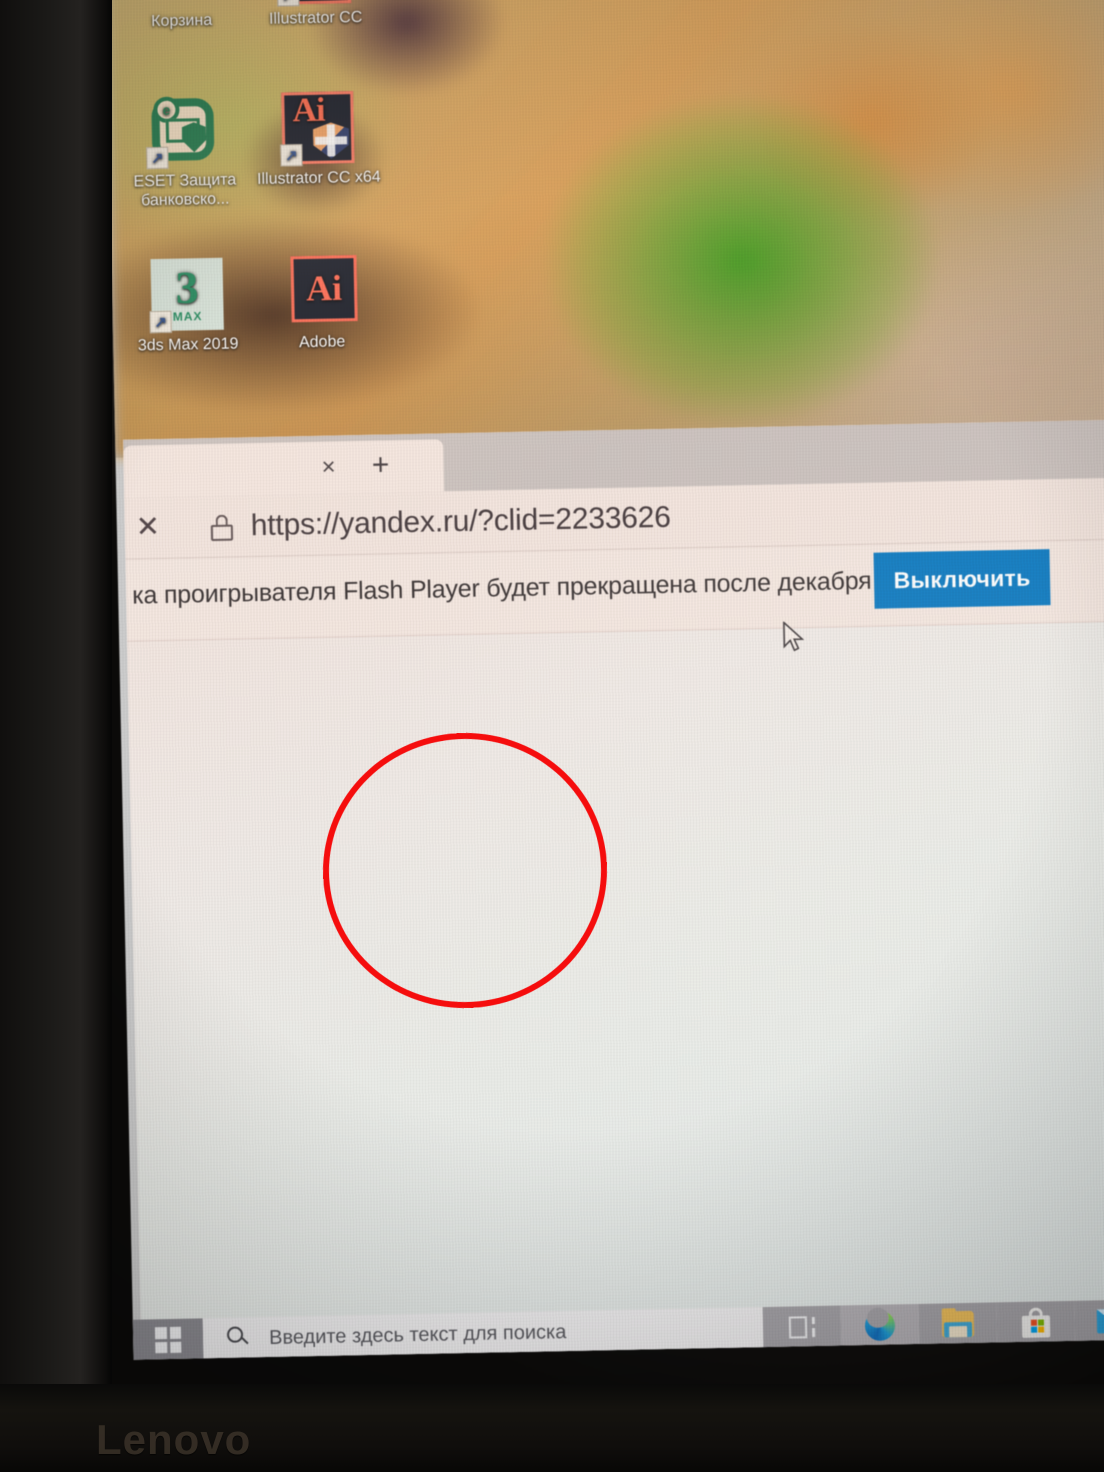 The height and width of the screenshot is (1472, 1104). What do you see at coordinates (460, 522) in the screenshot?
I see `address-bar-url: https://yandex.ru/?clid=2233626` at bounding box center [460, 522].